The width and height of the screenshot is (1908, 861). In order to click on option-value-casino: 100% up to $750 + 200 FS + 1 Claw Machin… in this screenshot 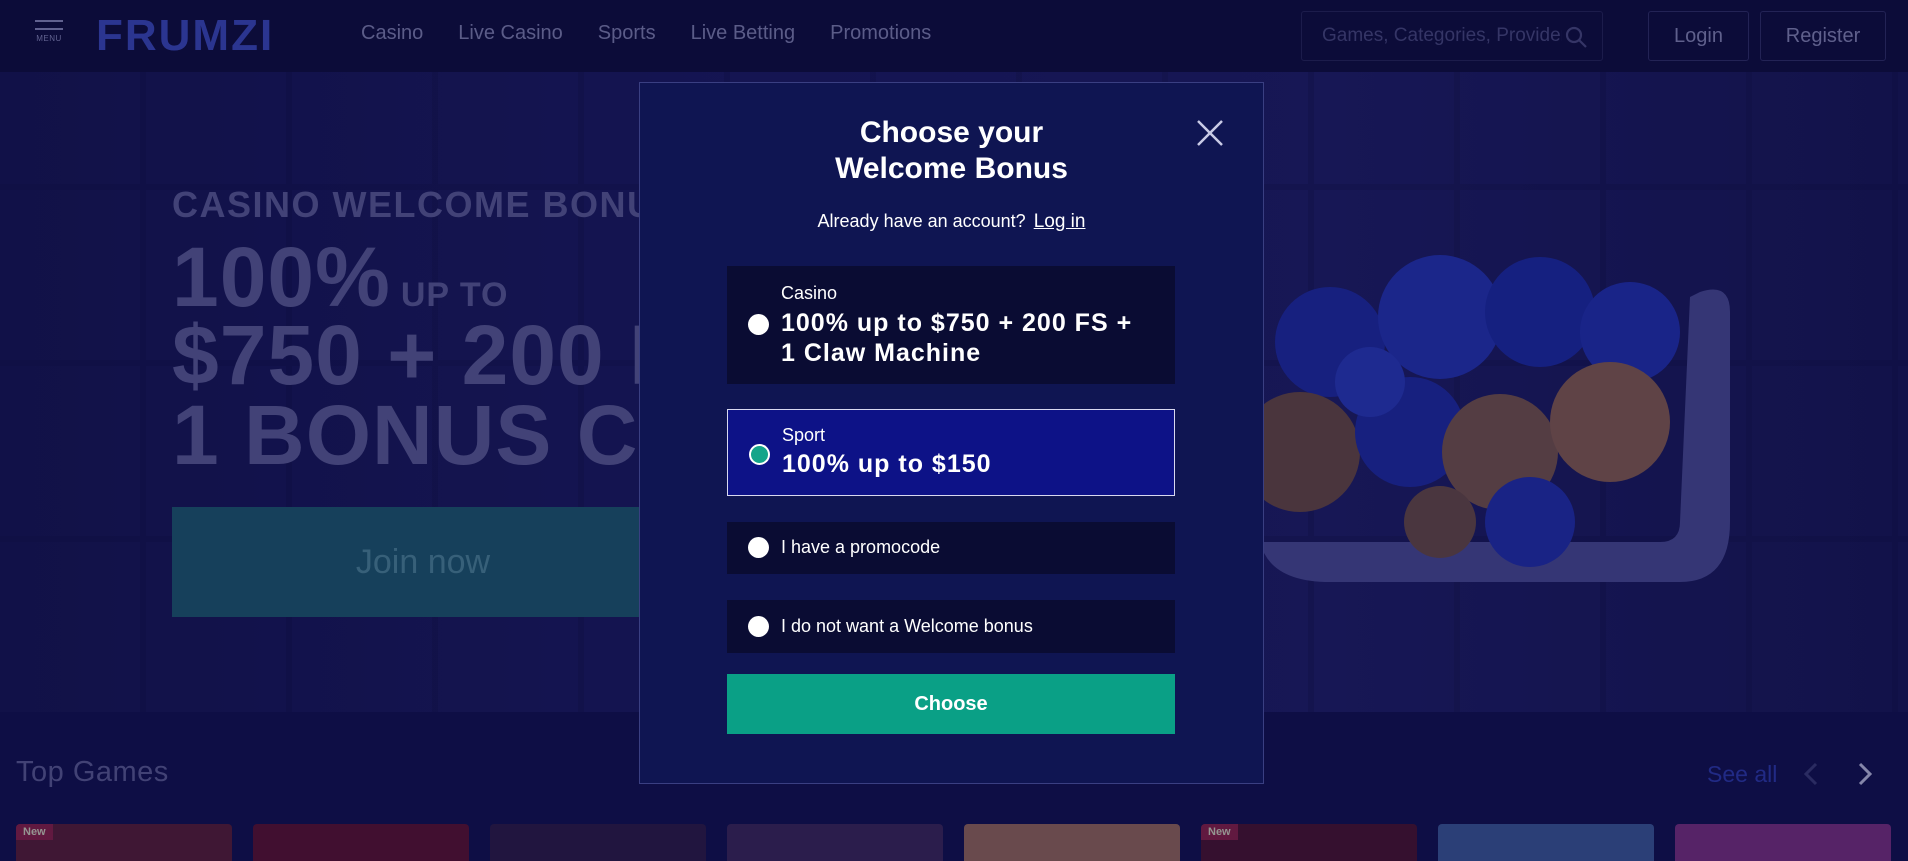, I will do `click(956, 338)`.